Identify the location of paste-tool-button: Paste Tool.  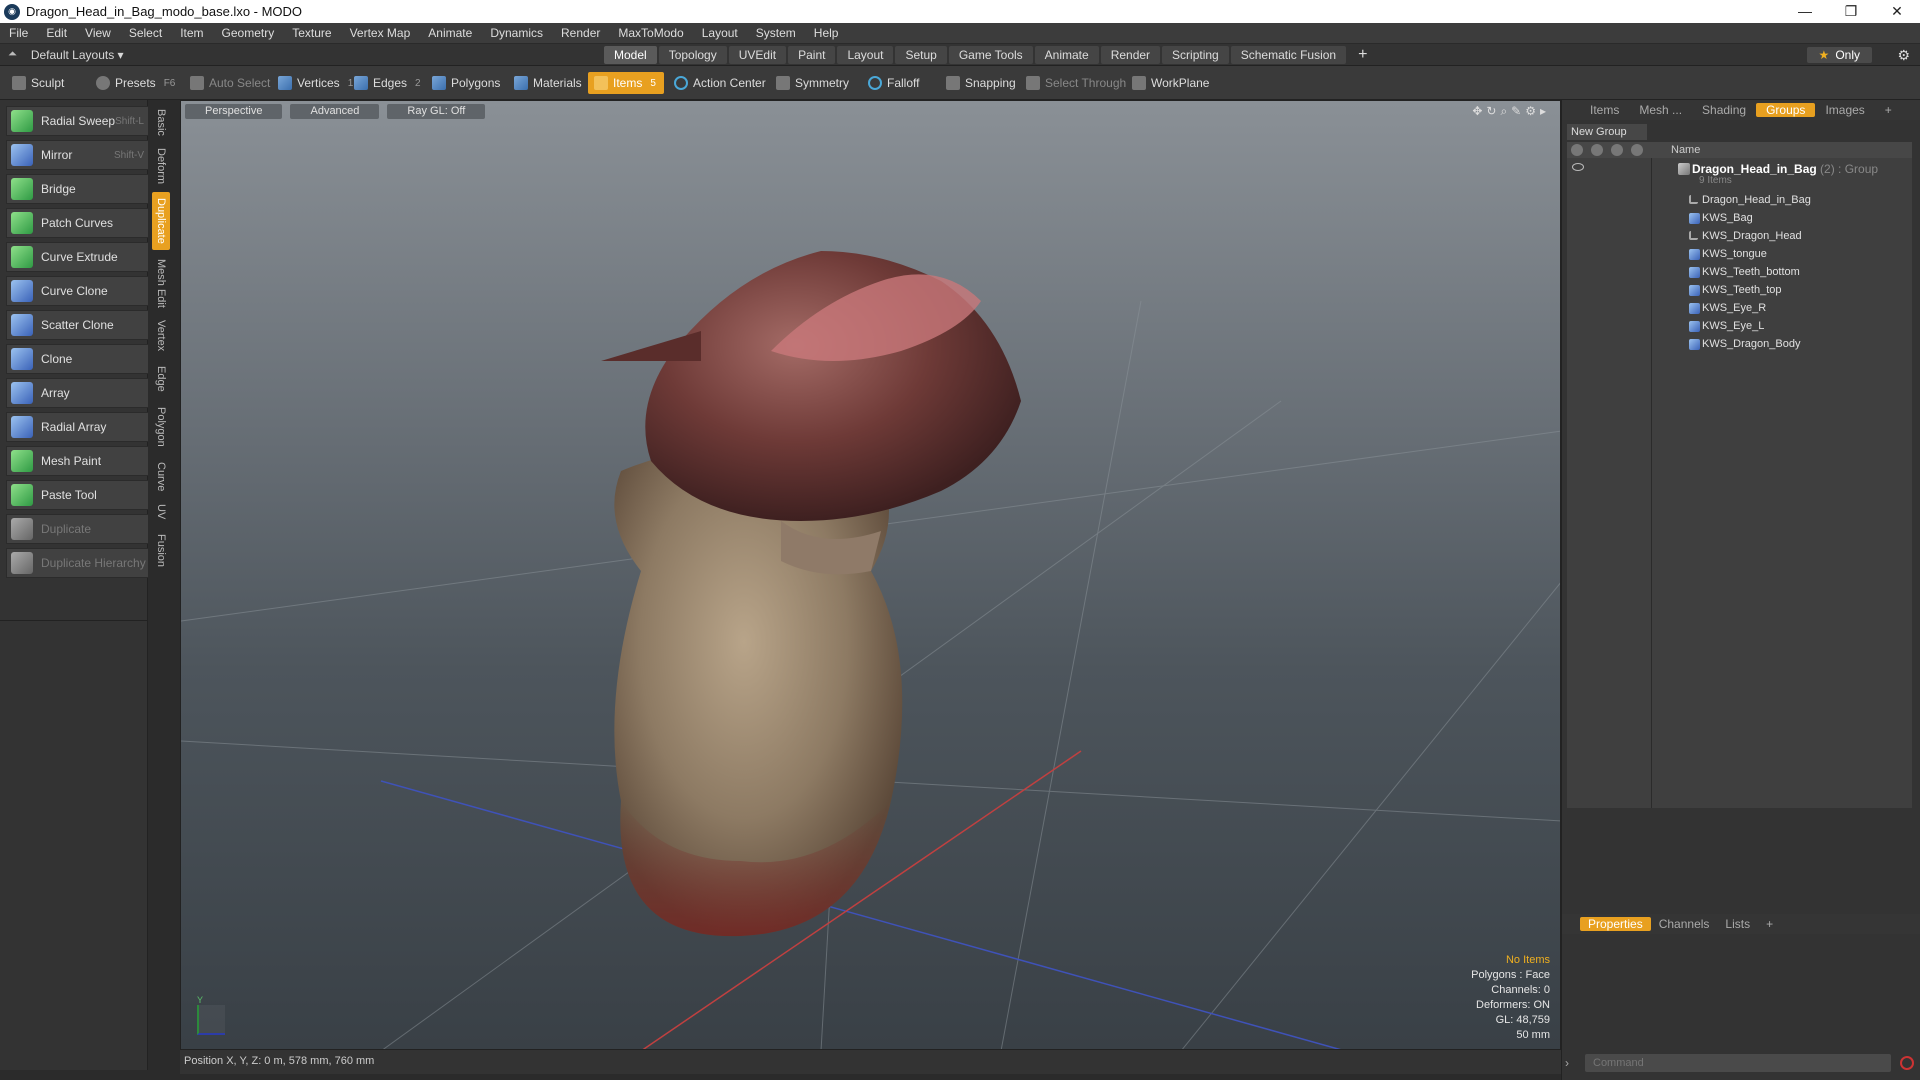
(77, 495).